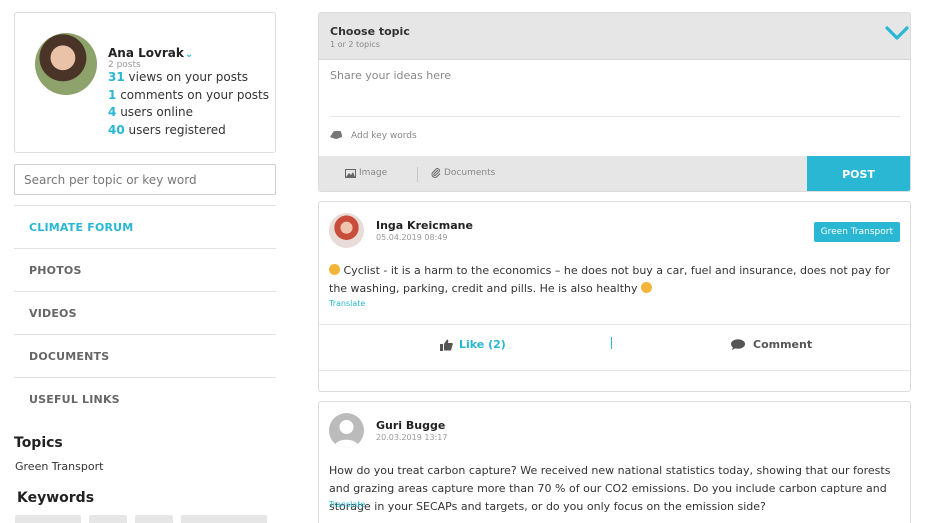 This screenshot has height=523, width=935. I want to click on thumbs-up-icon, so click(446, 345).